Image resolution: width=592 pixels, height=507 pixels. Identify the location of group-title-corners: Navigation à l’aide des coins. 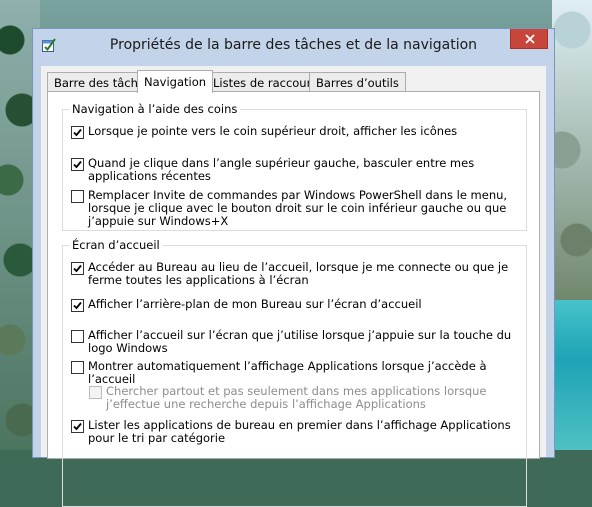
(155, 109).